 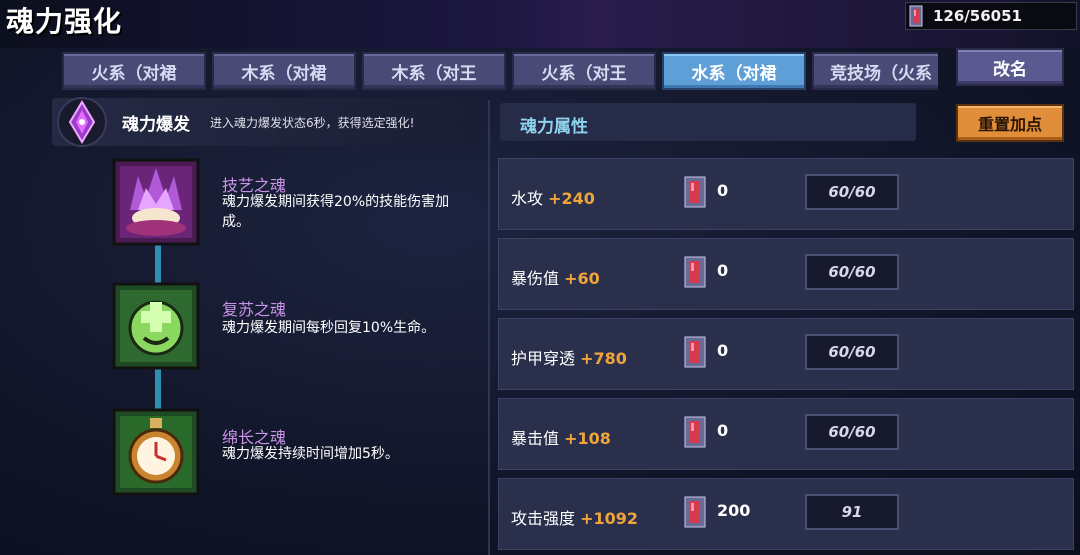 I want to click on attribute-name: 暴击值 +108, so click(x=561, y=438).